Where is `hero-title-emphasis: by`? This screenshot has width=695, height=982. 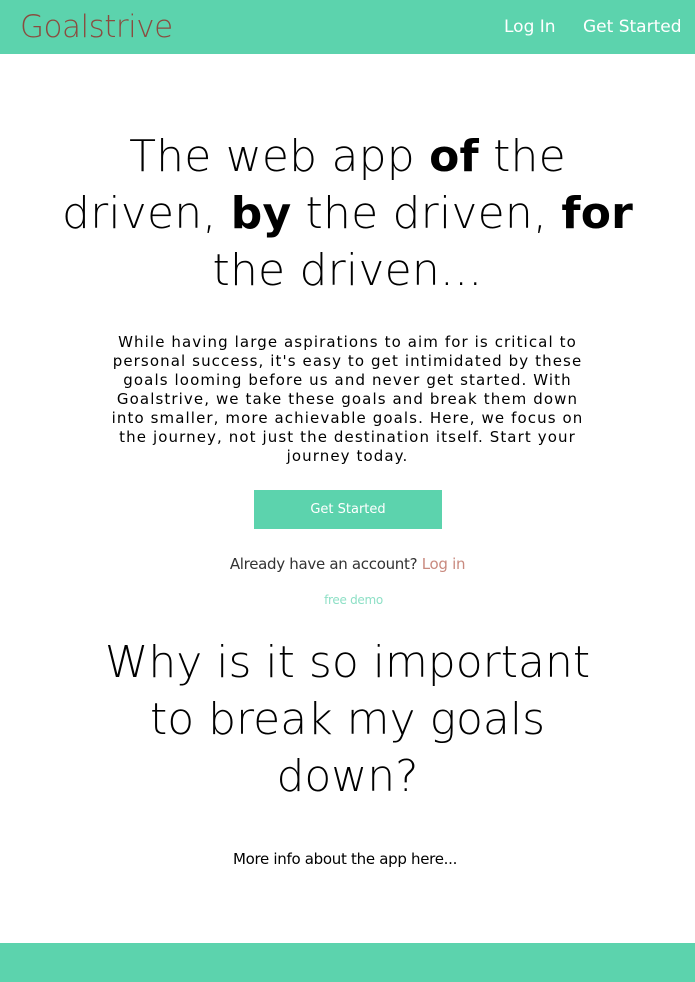
hero-title-emphasis: by is located at coordinates (261, 213).